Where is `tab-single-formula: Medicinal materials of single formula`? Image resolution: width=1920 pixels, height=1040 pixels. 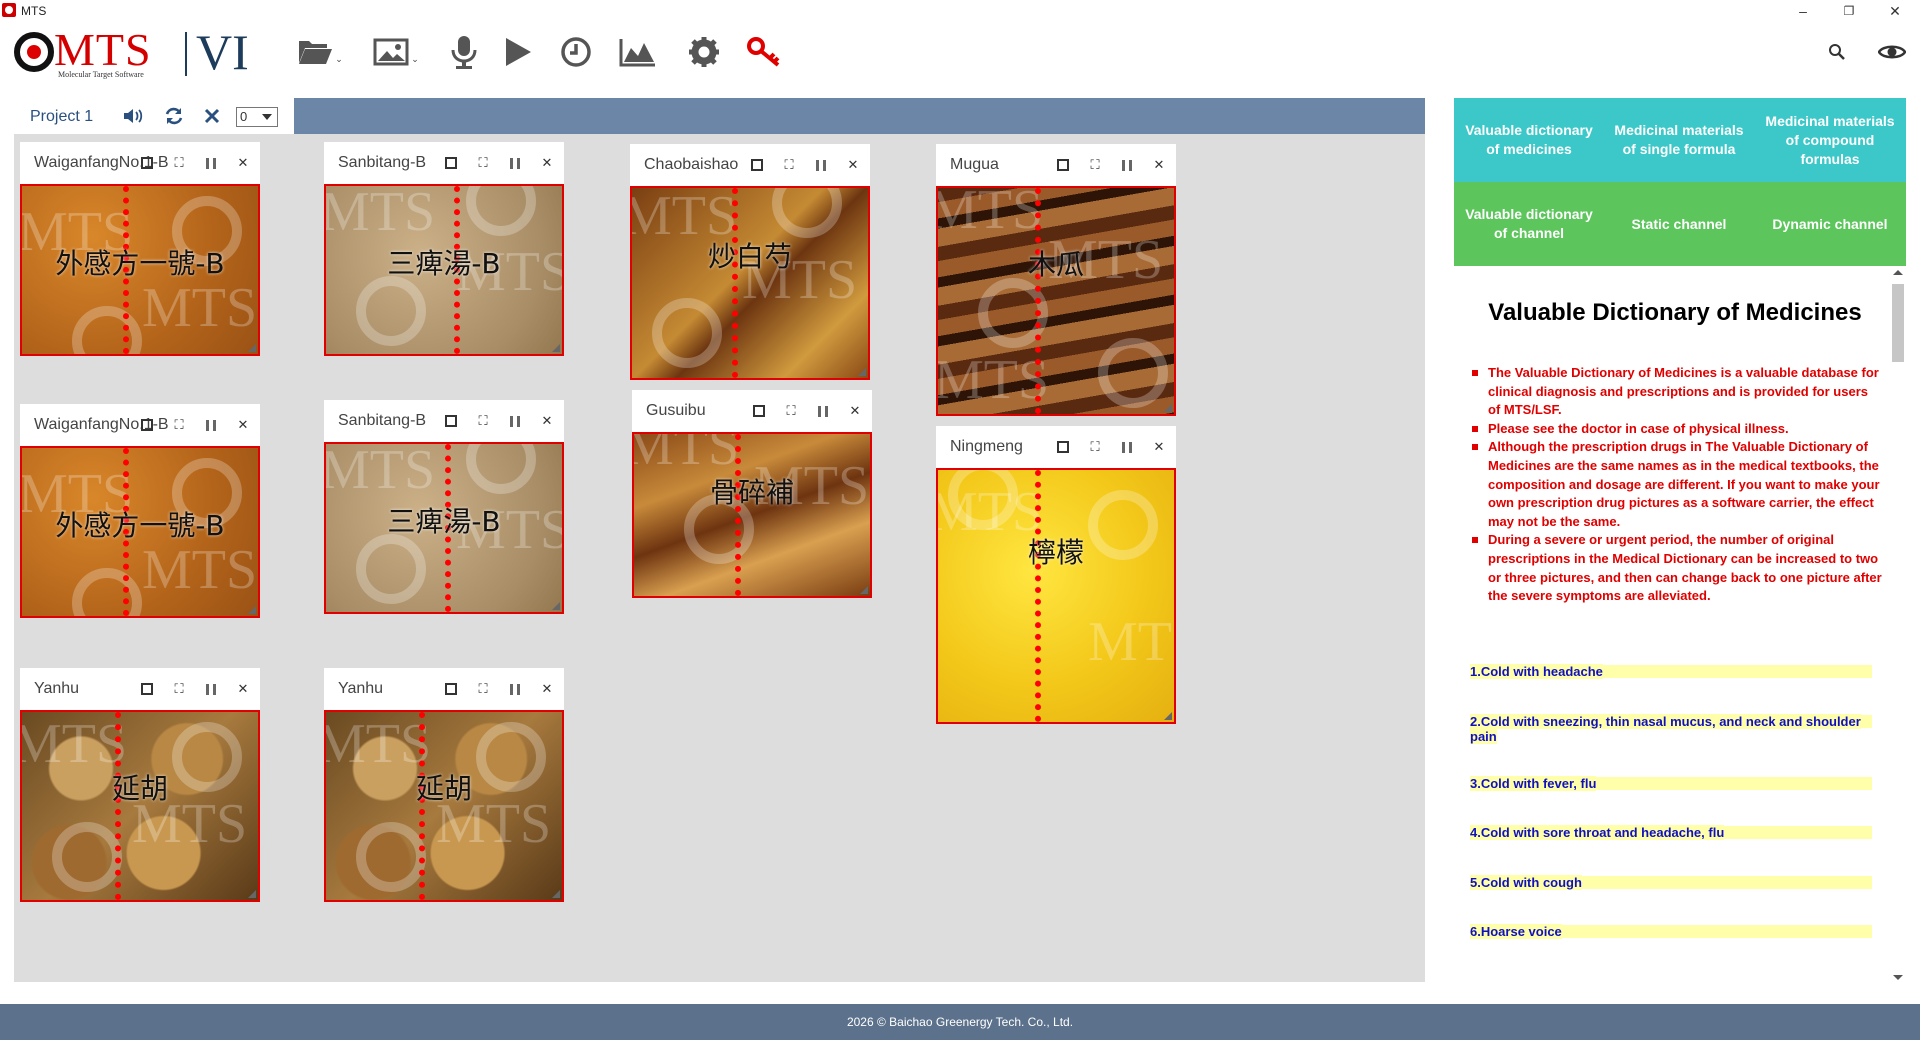 tab-single-formula: Medicinal materials of single formula is located at coordinates (1679, 140).